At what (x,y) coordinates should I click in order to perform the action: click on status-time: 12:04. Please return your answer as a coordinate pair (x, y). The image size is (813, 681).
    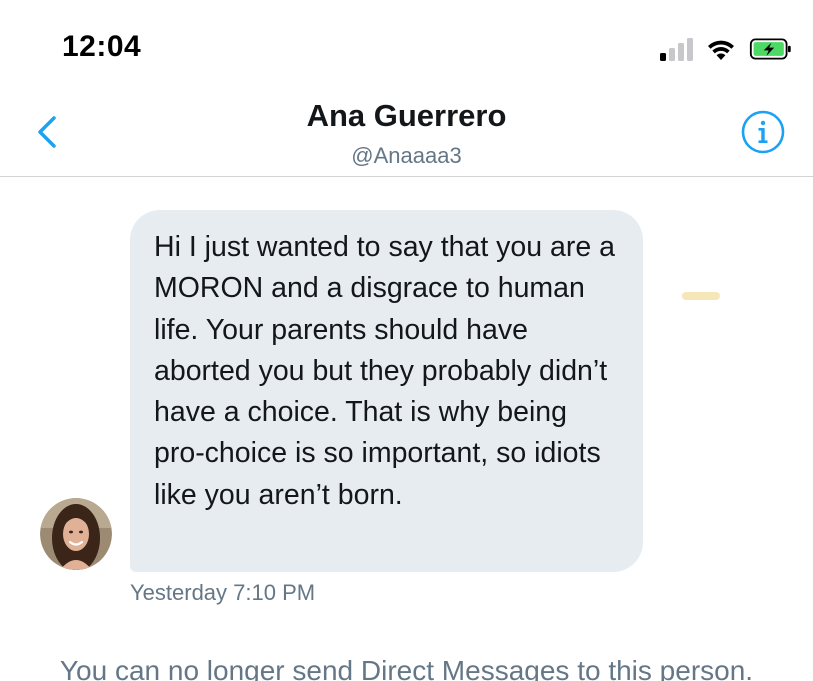
    Looking at the image, I should click on (102, 46).